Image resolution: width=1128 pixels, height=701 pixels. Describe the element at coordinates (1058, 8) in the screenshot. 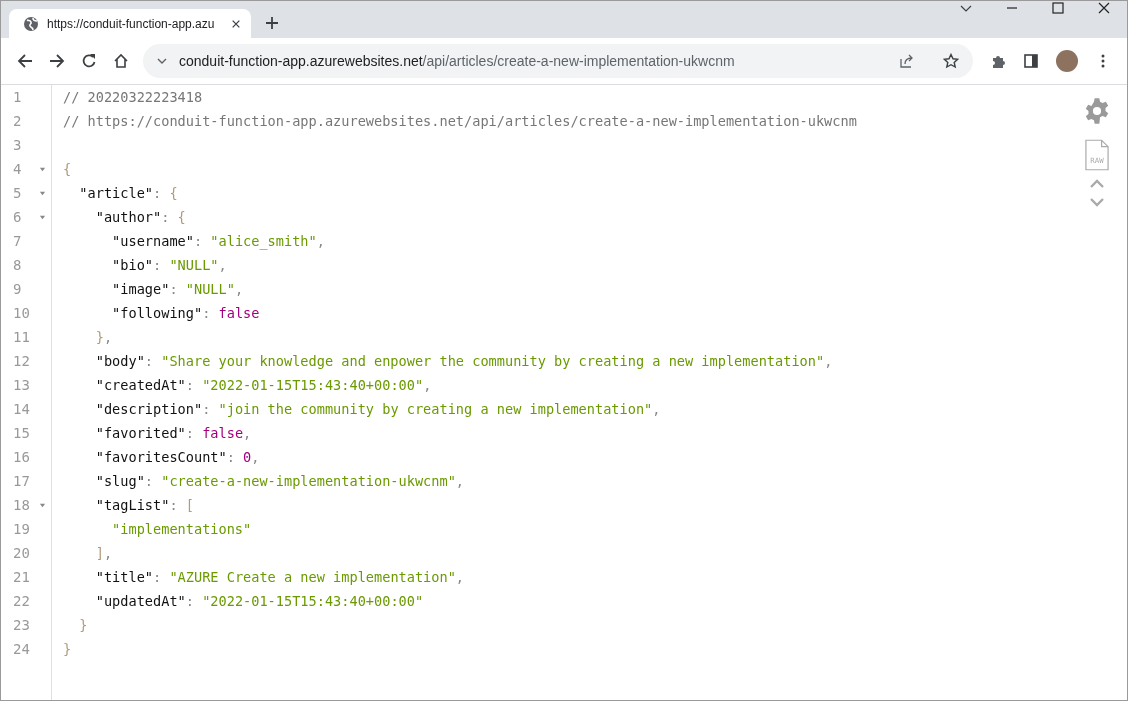

I see `maximize-icon` at that location.